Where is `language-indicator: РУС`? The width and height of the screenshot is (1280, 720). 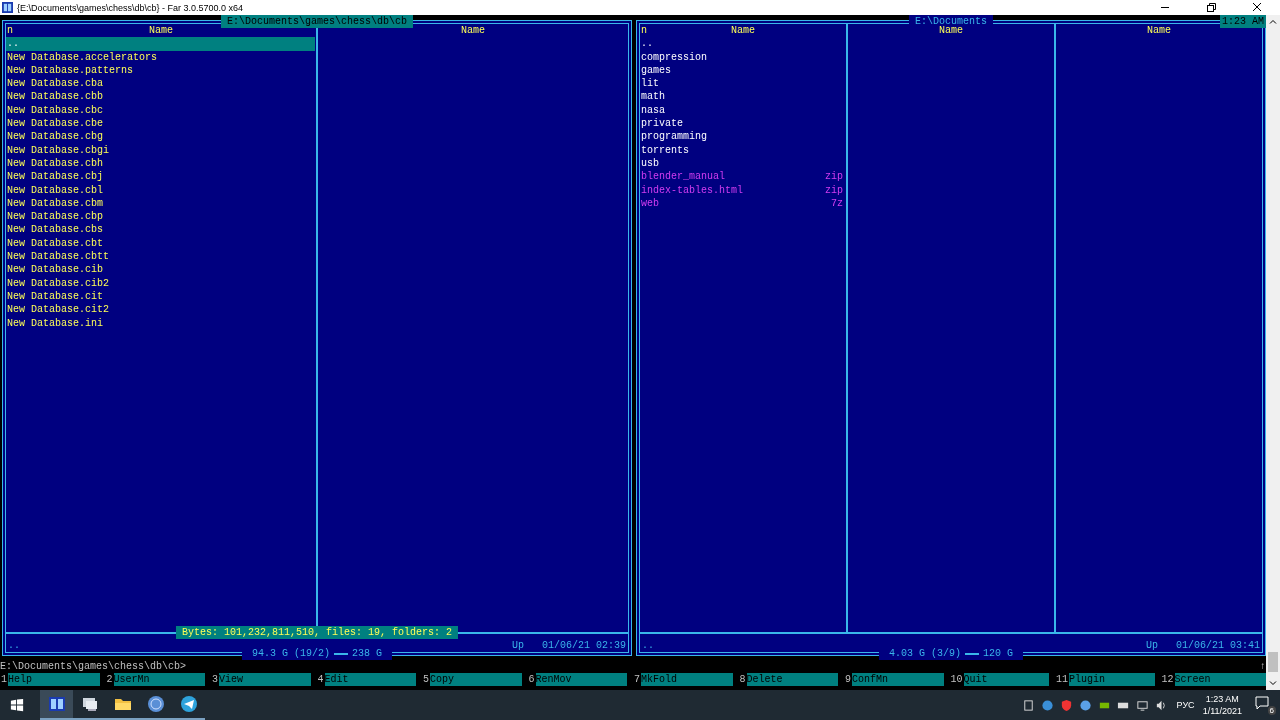
language-indicator: РУС is located at coordinates (1185, 705).